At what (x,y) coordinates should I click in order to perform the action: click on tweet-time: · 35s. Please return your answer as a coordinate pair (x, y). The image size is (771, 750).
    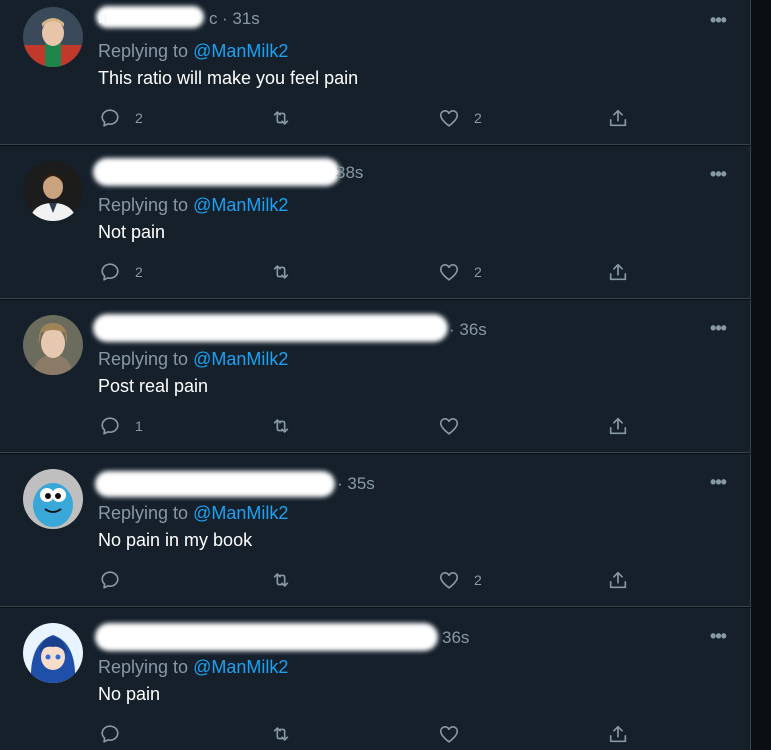
    Looking at the image, I should click on (356, 484).